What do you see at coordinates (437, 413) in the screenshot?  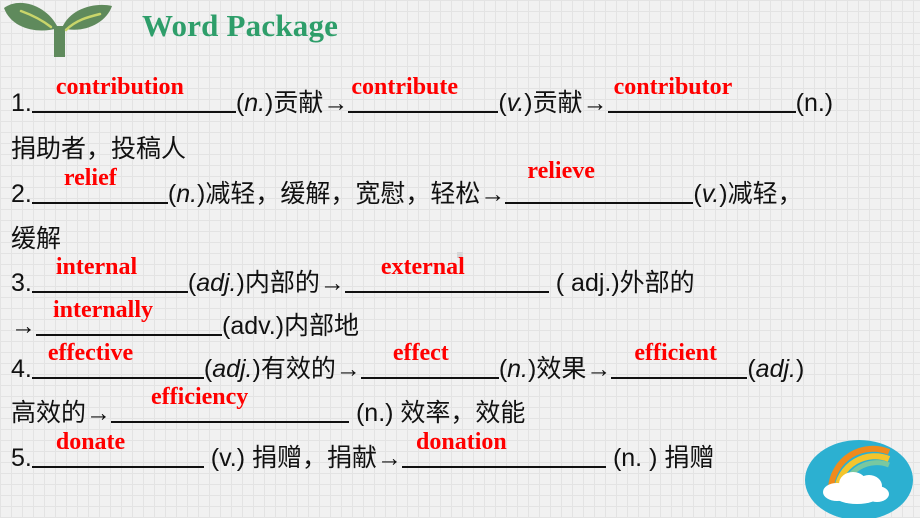 I see `definition-text: (n.) 效率，效能` at bounding box center [437, 413].